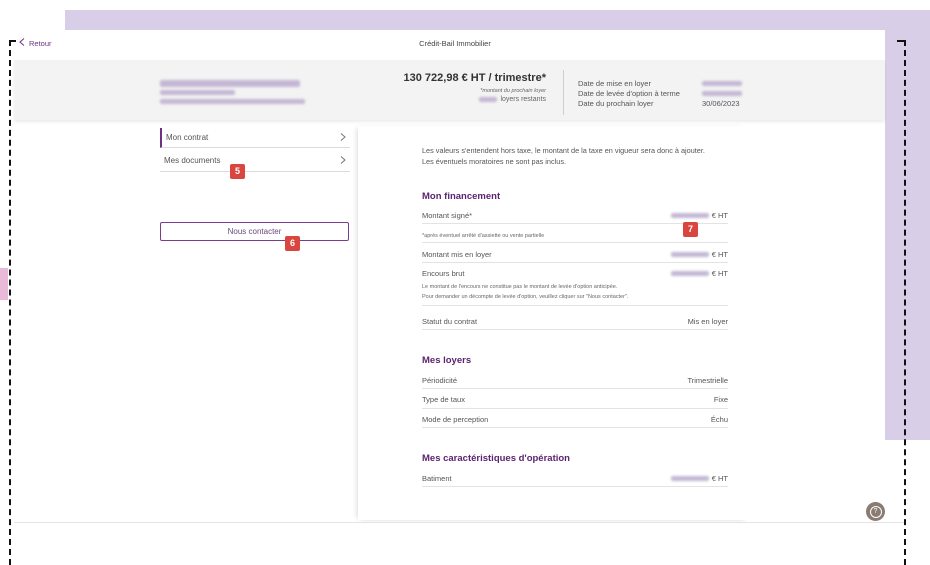  What do you see at coordinates (187, 137) in the screenshot?
I see `menu-item-label: Mon contrat` at bounding box center [187, 137].